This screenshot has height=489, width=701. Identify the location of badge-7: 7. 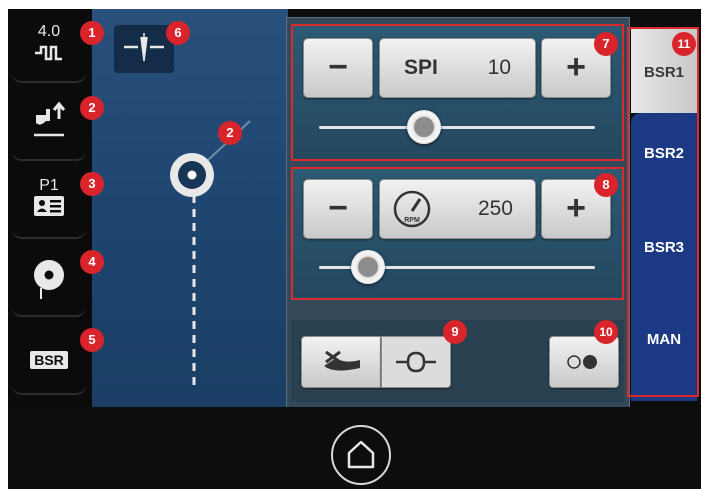
(606, 44).